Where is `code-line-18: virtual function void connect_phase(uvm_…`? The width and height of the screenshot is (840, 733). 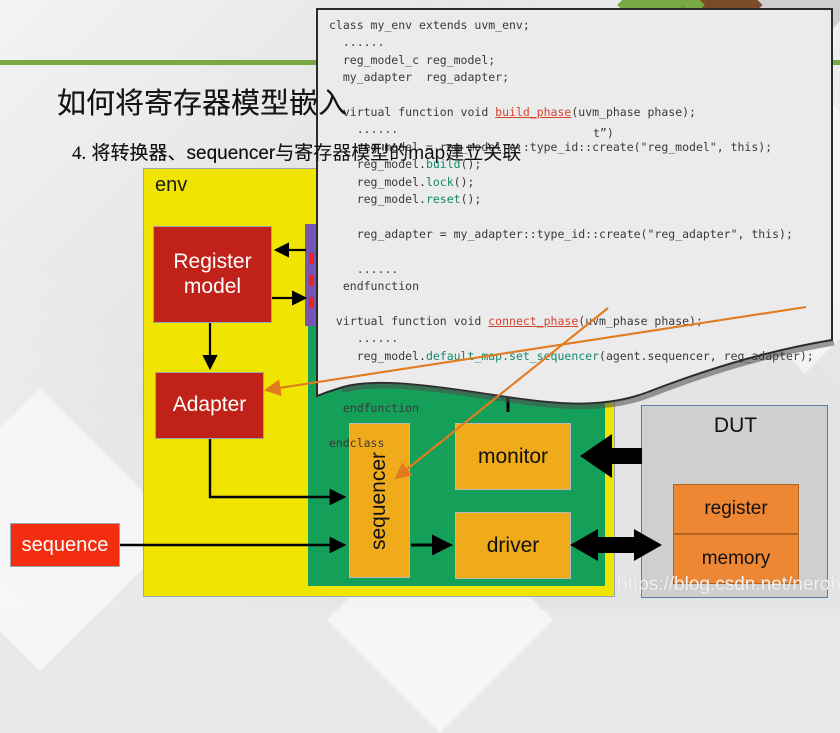
code-line-18: virtual function void connect_phase(uvm_… is located at coordinates (516, 320).